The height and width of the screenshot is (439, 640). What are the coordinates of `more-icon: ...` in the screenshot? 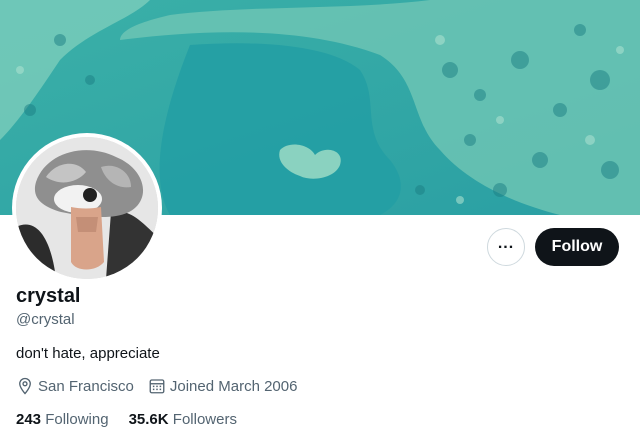 It's located at (506, 243).